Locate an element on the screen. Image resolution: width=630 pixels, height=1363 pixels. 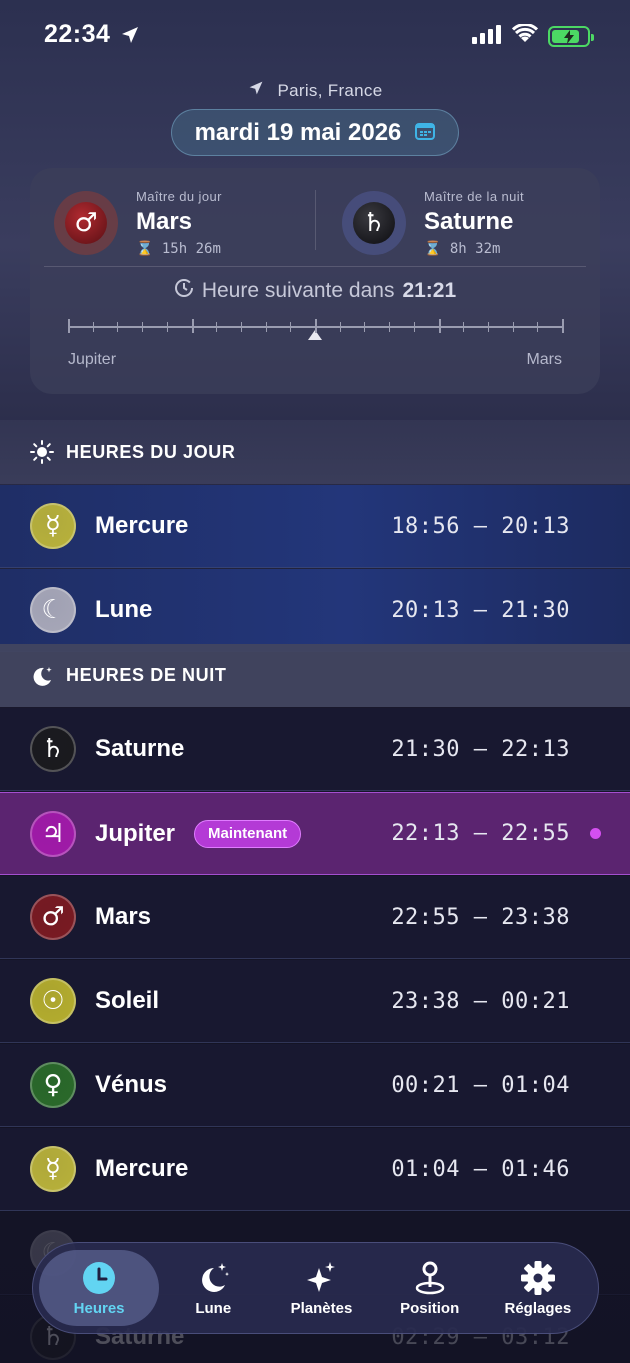
hour-time-range: 18:56 – 20:13 is located at coordinates (480, 526).